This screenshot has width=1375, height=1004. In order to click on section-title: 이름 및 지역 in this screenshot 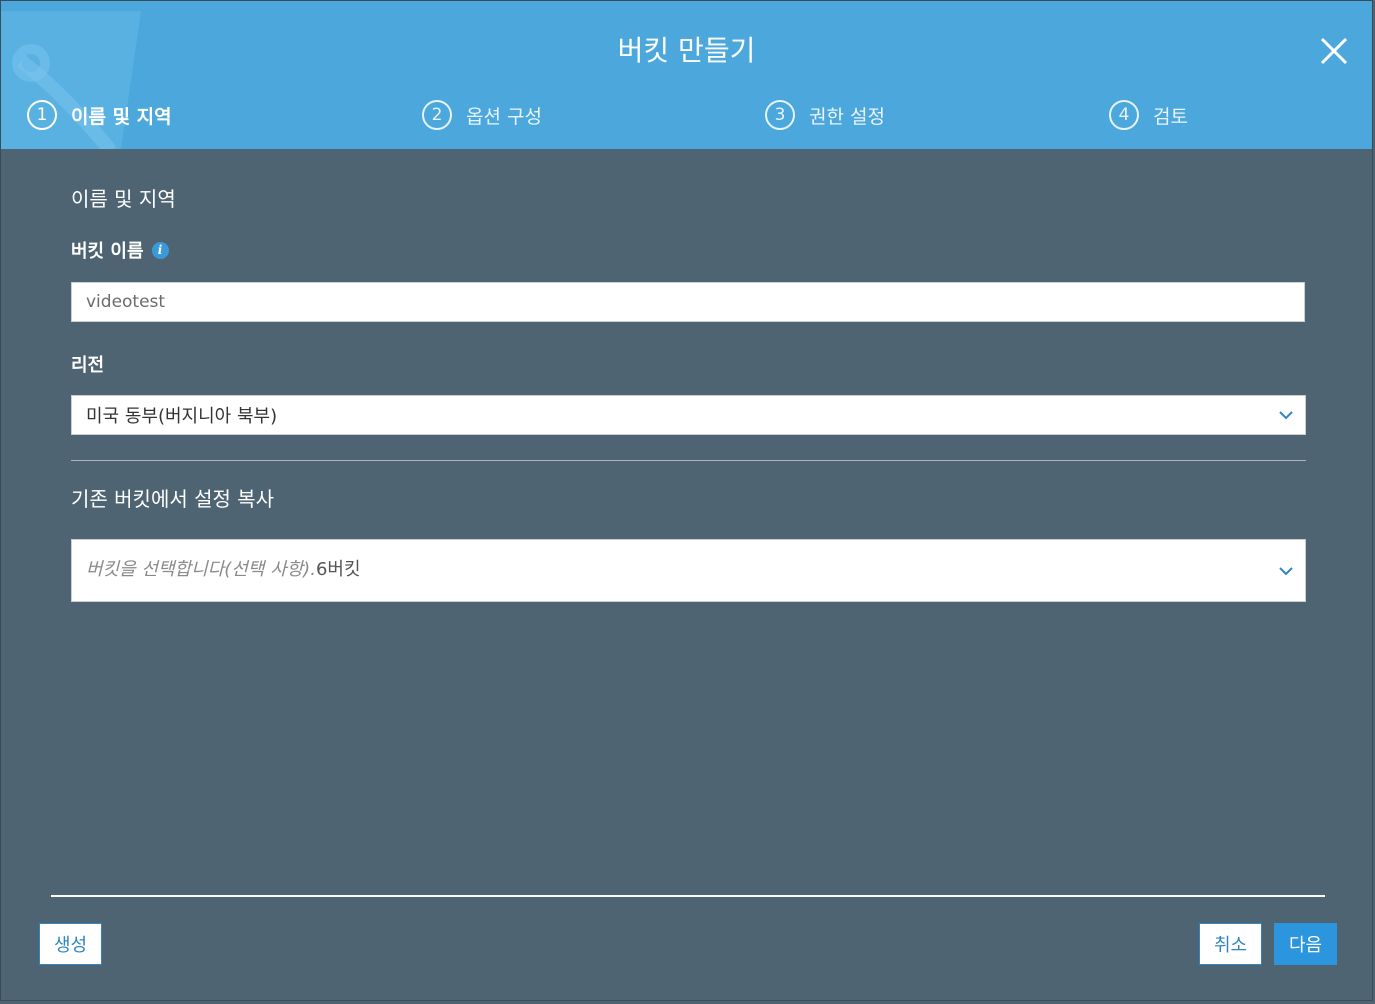, I will do `click(123, 199)`.